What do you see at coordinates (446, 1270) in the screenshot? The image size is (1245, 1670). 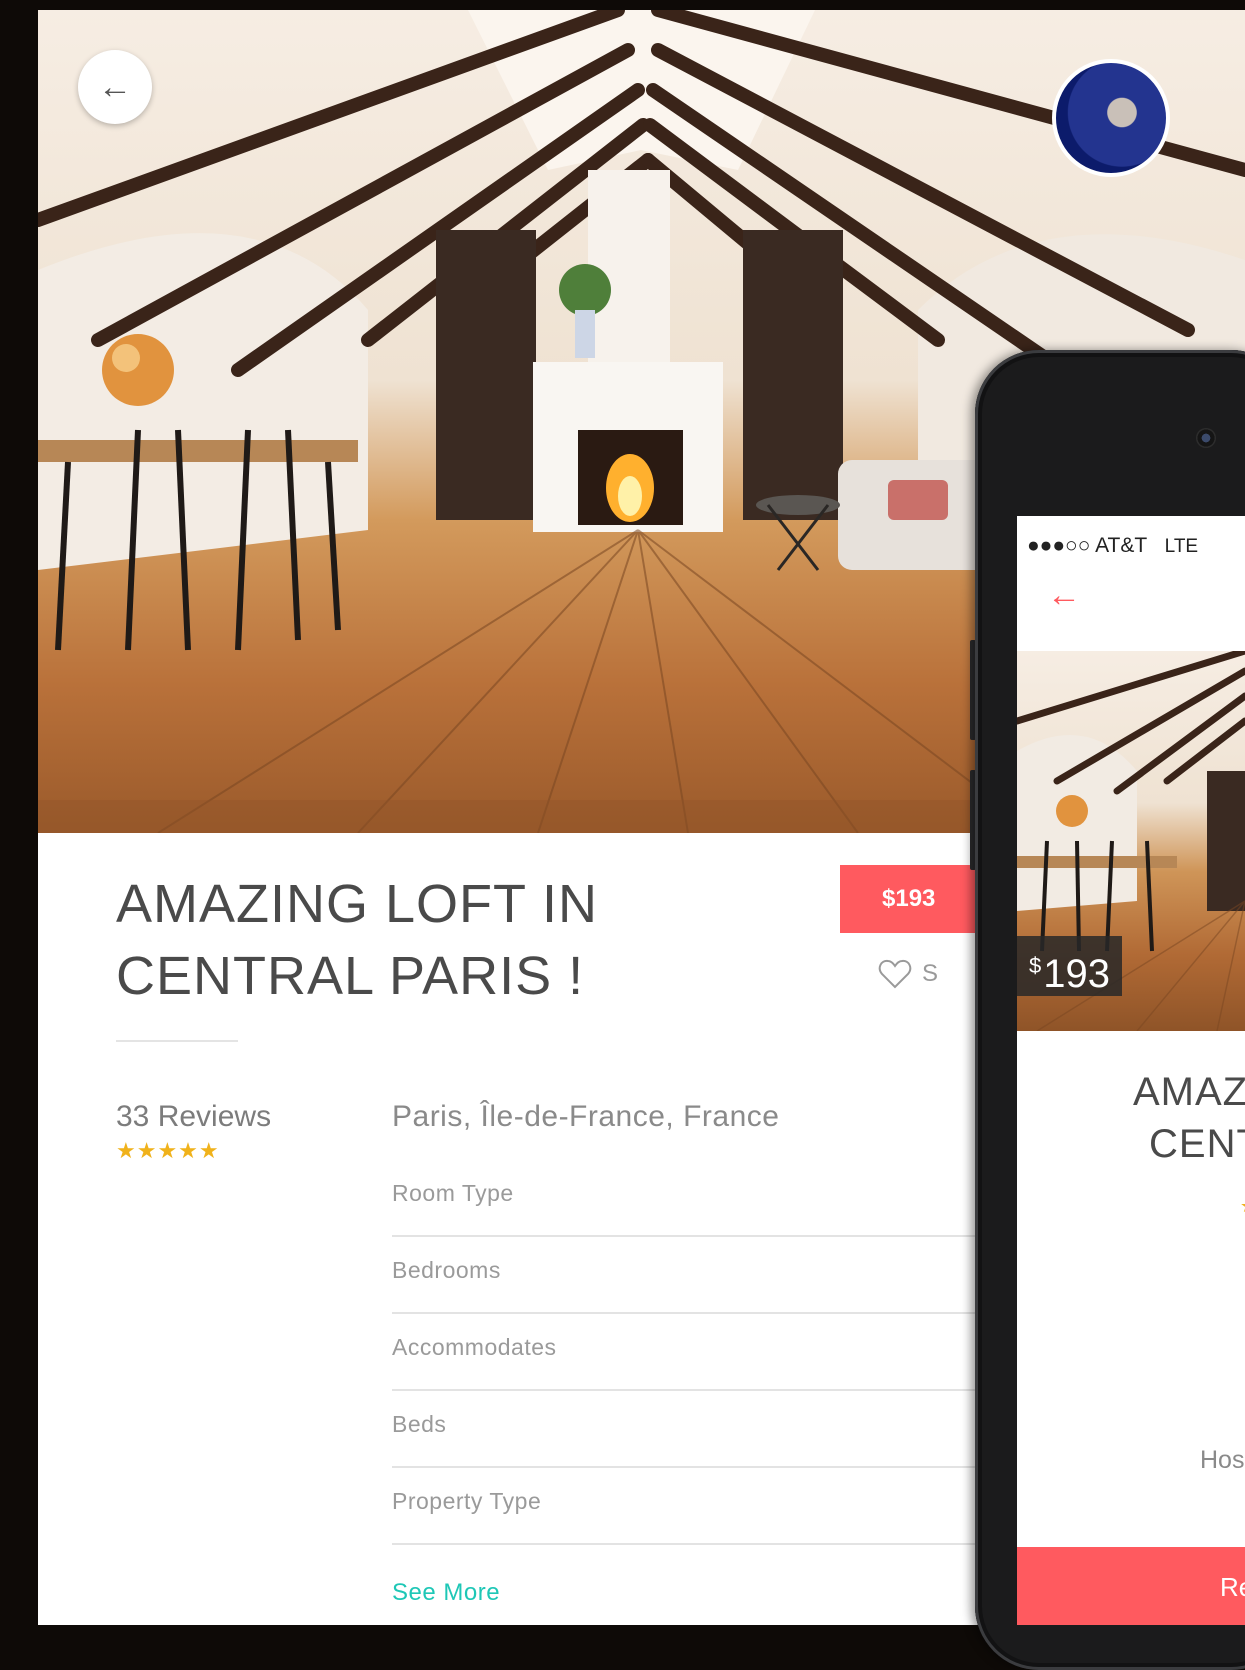 I see `property-label: Bedrooms` at bounding box center [446, 1270].